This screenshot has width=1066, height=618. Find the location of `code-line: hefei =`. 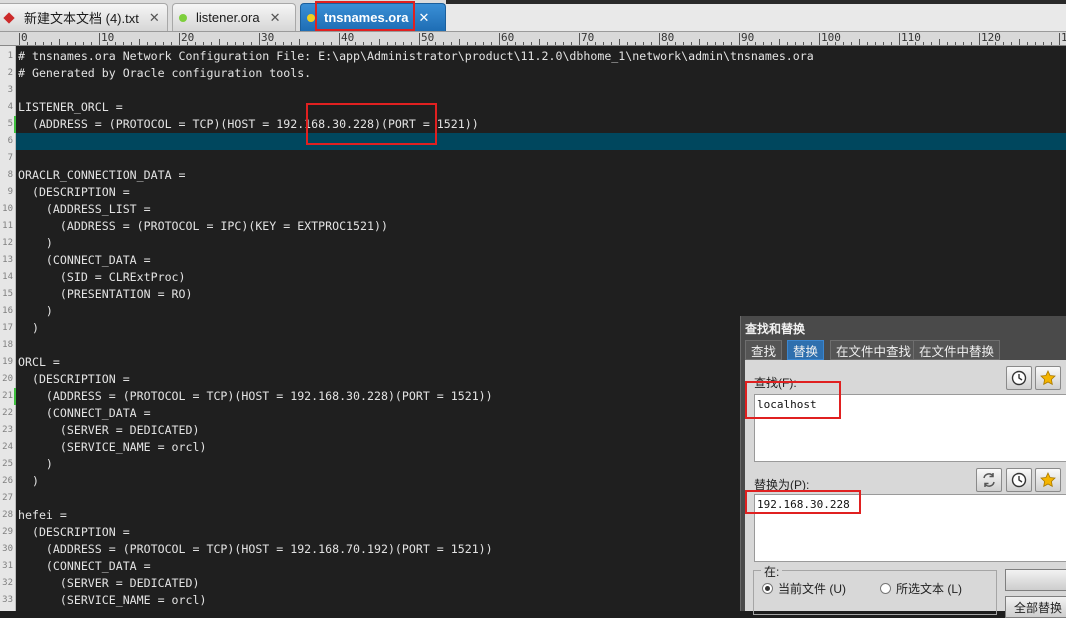

code-line: hefei = is located at coordinates (42, 515).